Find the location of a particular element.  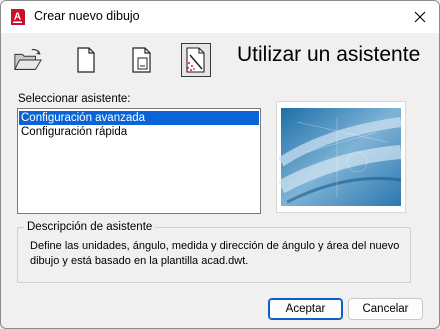

use-wizard-button is located at coordinates (196, 60).